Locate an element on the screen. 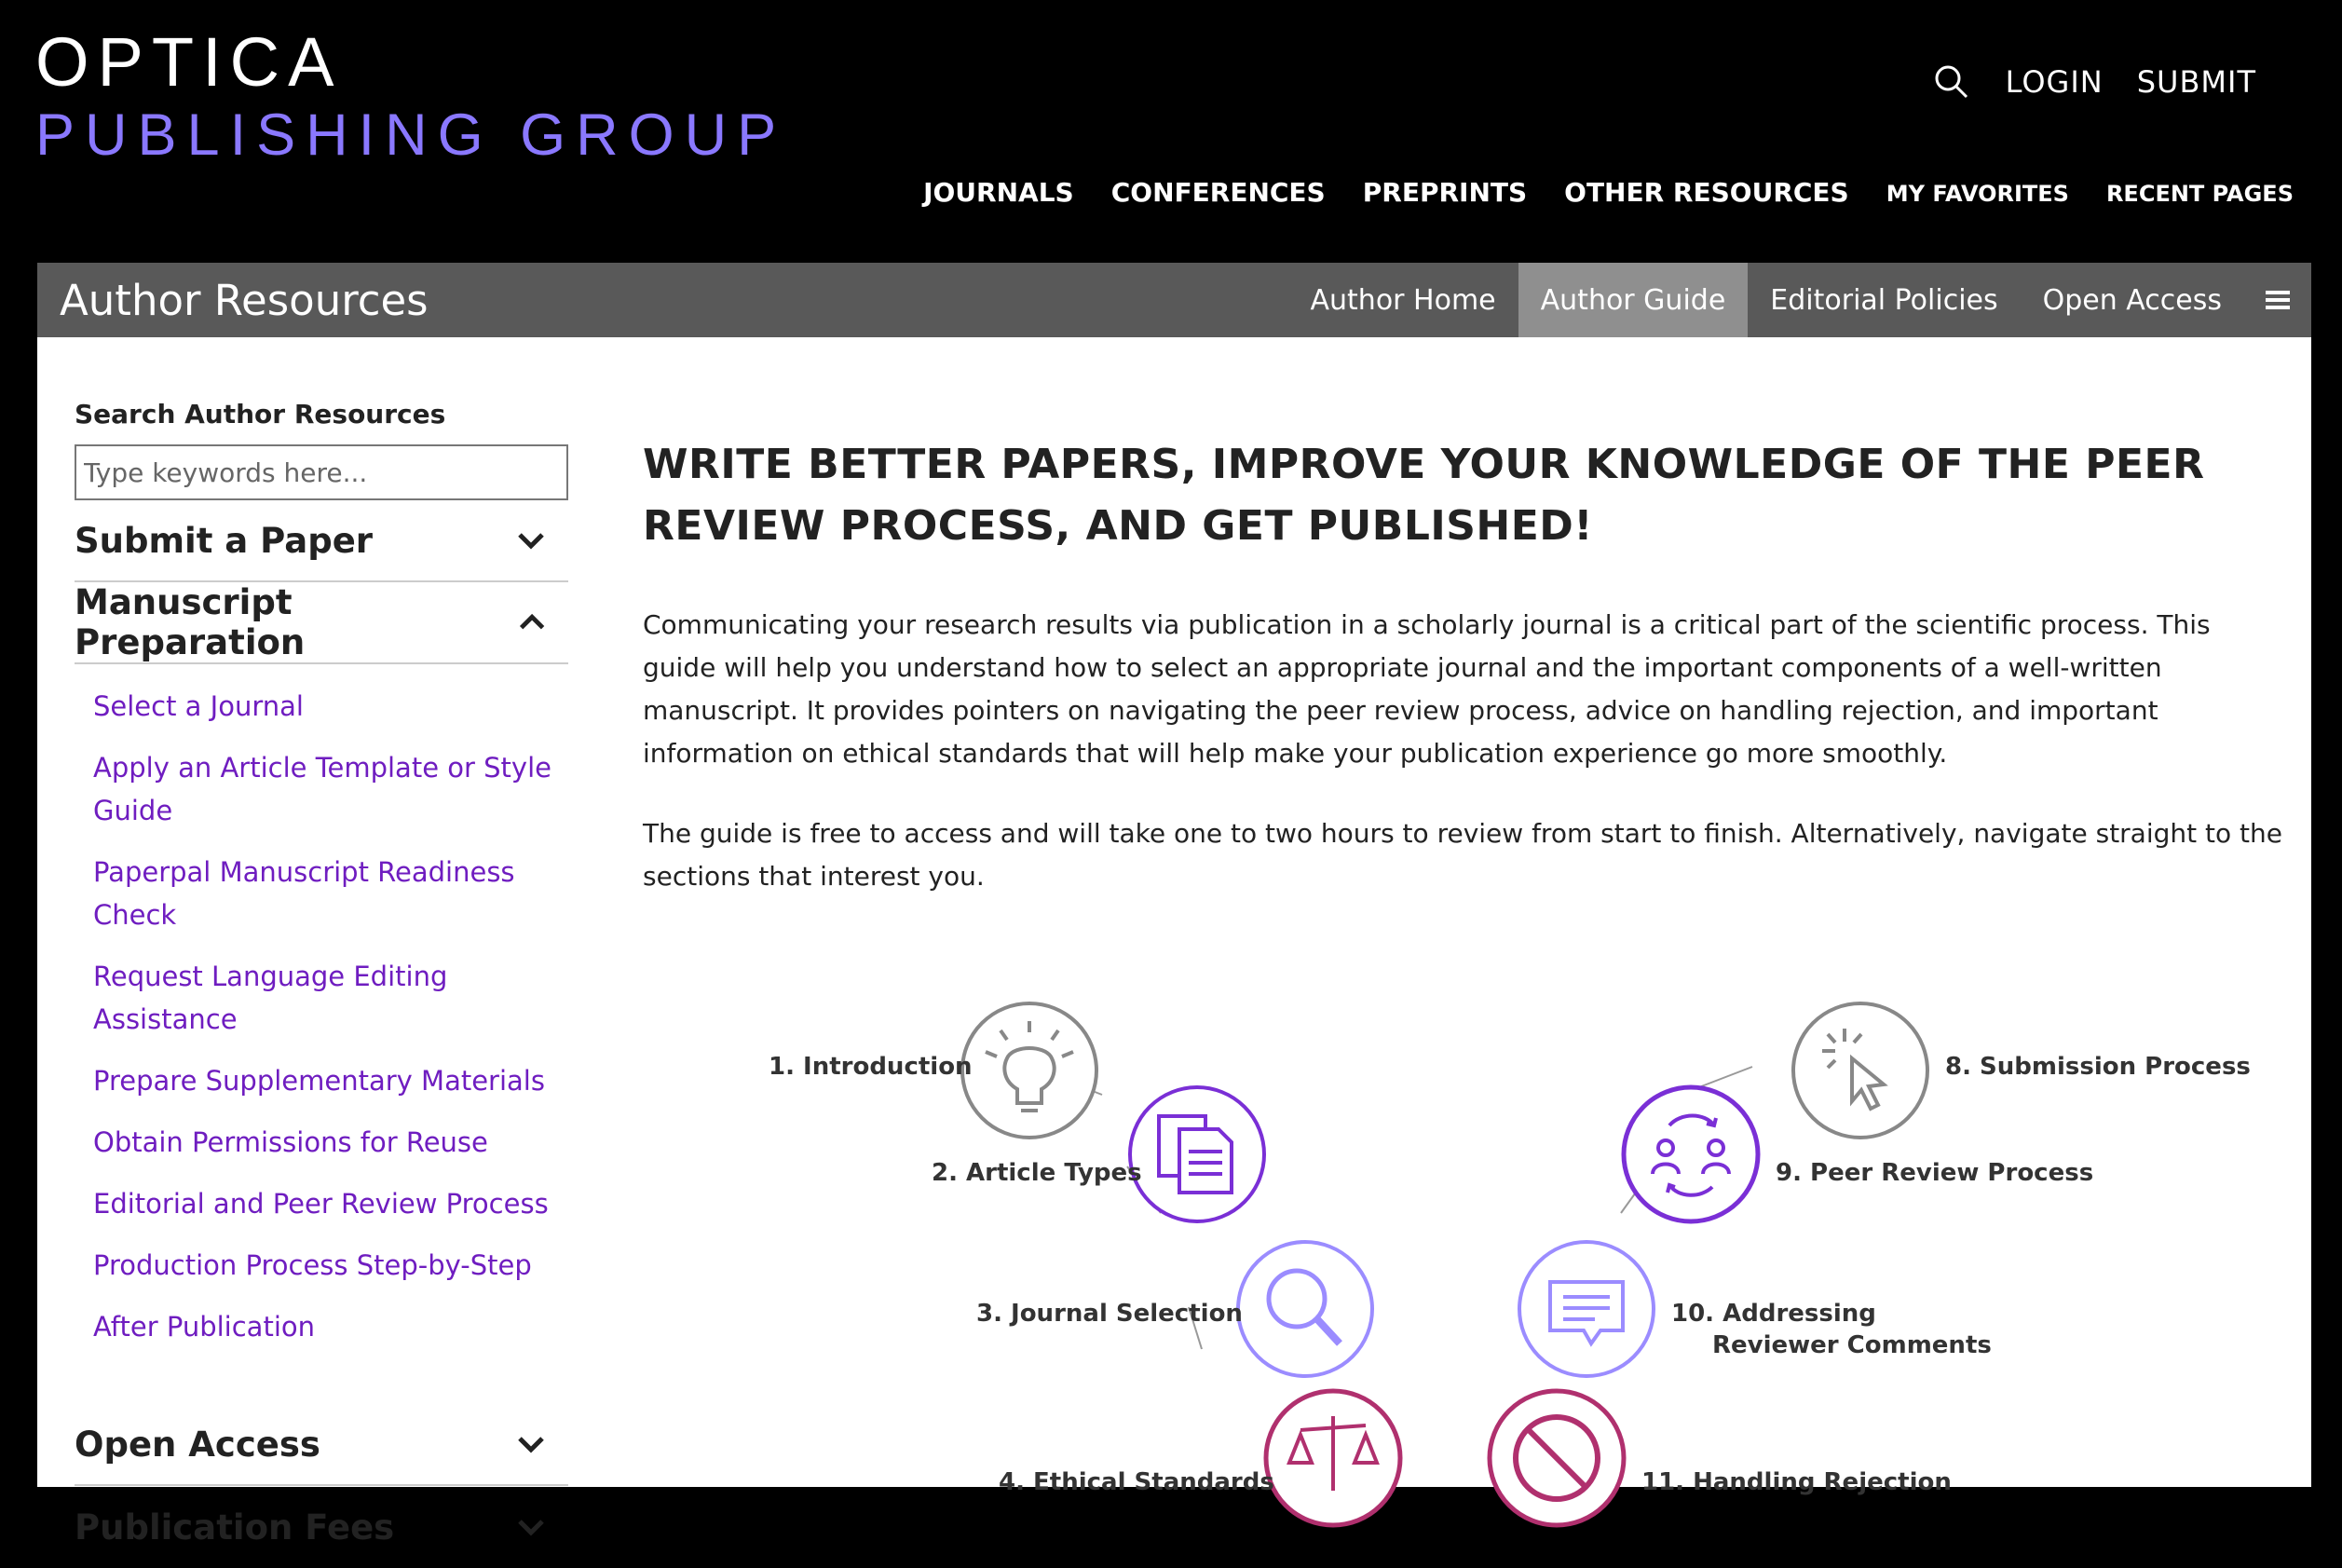 Image resolution: width=2342 pixels, height=1568 pixels. documents-icon is located at coordinates (1197, 1154).